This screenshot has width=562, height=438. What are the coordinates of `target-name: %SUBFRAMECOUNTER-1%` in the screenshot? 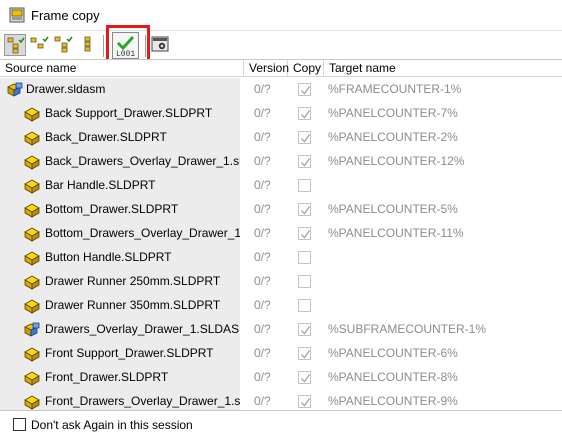 It's located at (407, 329).